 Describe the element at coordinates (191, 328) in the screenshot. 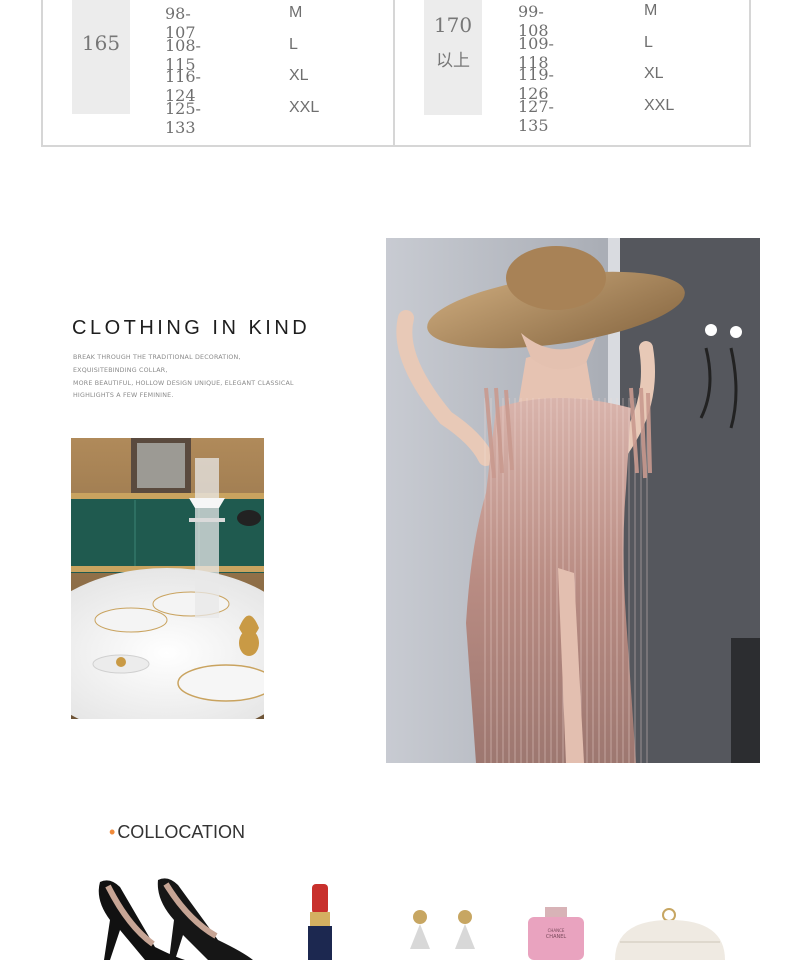

I see `section-heading: CLOTHING IN KIND` at that location.